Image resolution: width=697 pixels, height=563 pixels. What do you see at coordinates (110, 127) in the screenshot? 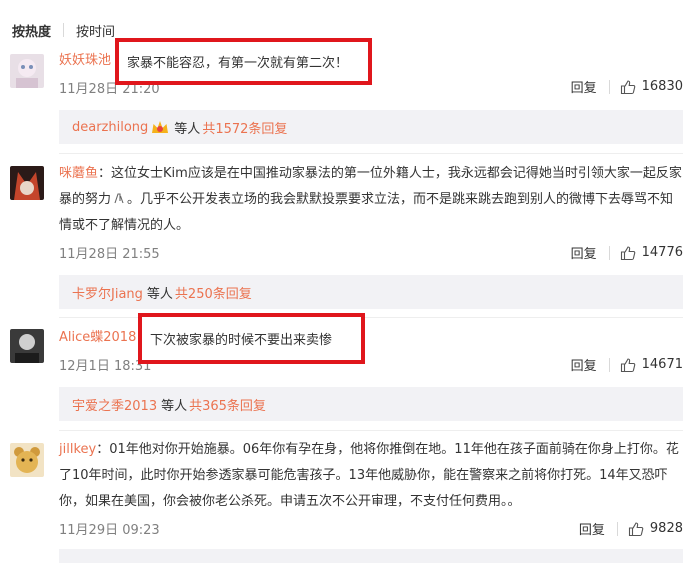
I see `sub-reply-username: dearzhilong` at bounding box center [110, 127].